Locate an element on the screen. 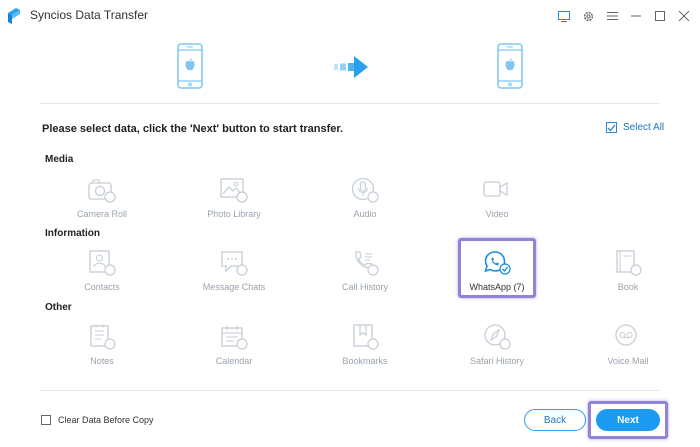 This screenshot has height=447, width=700. item-label: Camera Roll is located at coordinates (101, 214).